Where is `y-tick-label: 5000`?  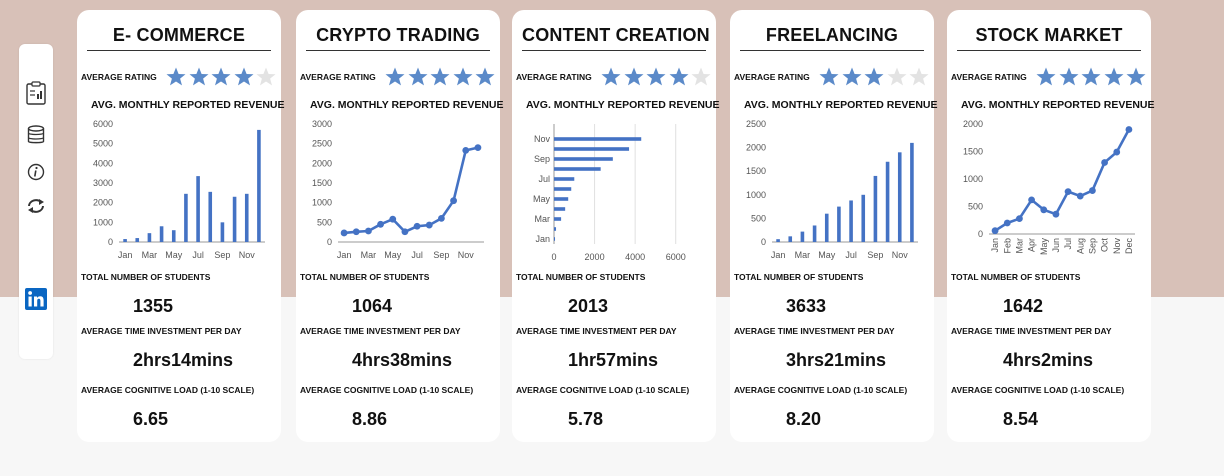 y-tick-label: 5000 is located at coordinates (103, 144).